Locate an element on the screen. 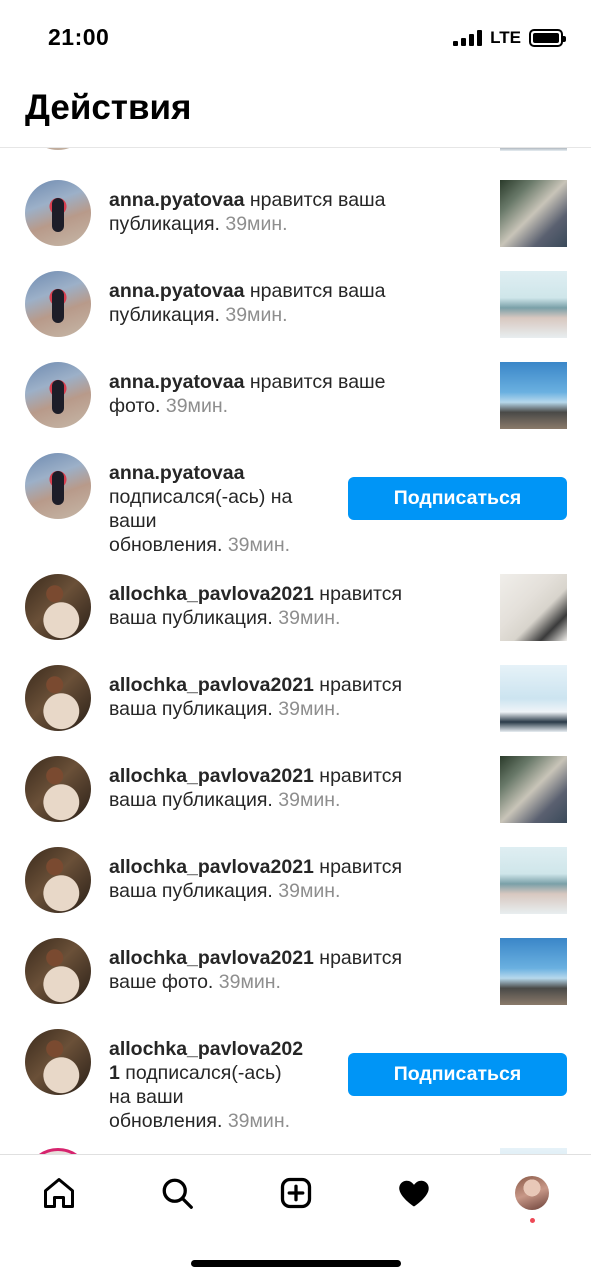 The image size is (591, 1280). tab-home is located at coordinates (59, 1193).